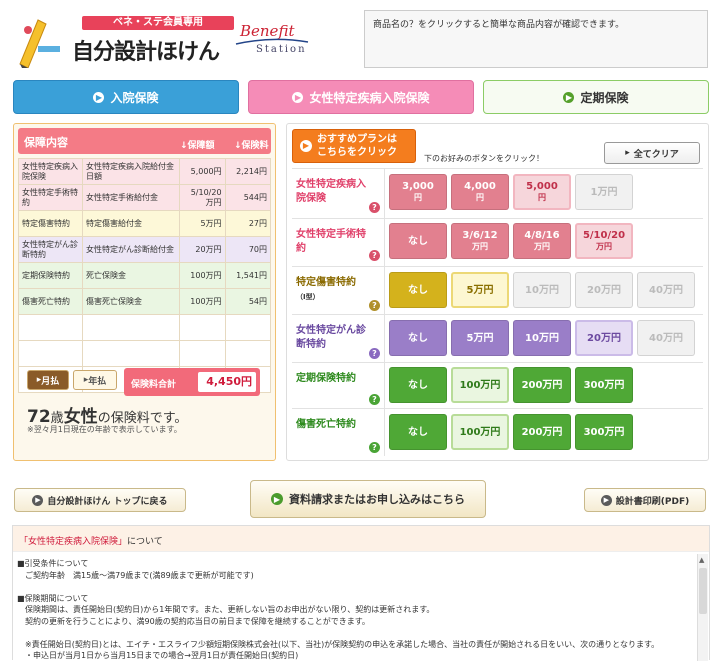  Describe the element at coordinates (248, 301) in the screenshot. I see `coverage-premium: 54円` at that location.